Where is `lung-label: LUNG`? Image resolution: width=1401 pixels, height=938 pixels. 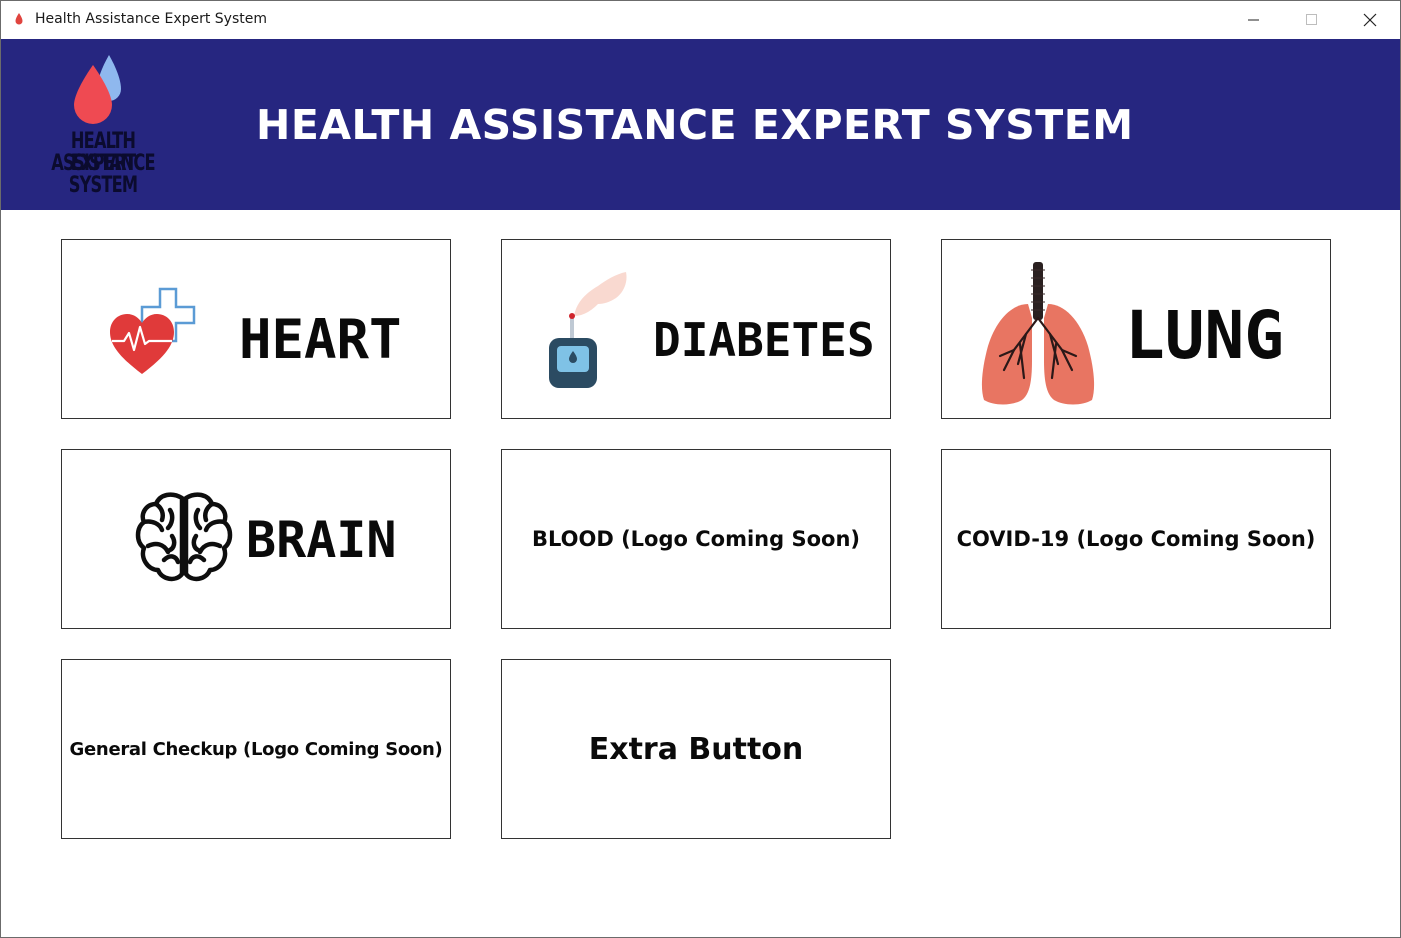
lung-label: LUNG is located at coordinates (1204, 335).